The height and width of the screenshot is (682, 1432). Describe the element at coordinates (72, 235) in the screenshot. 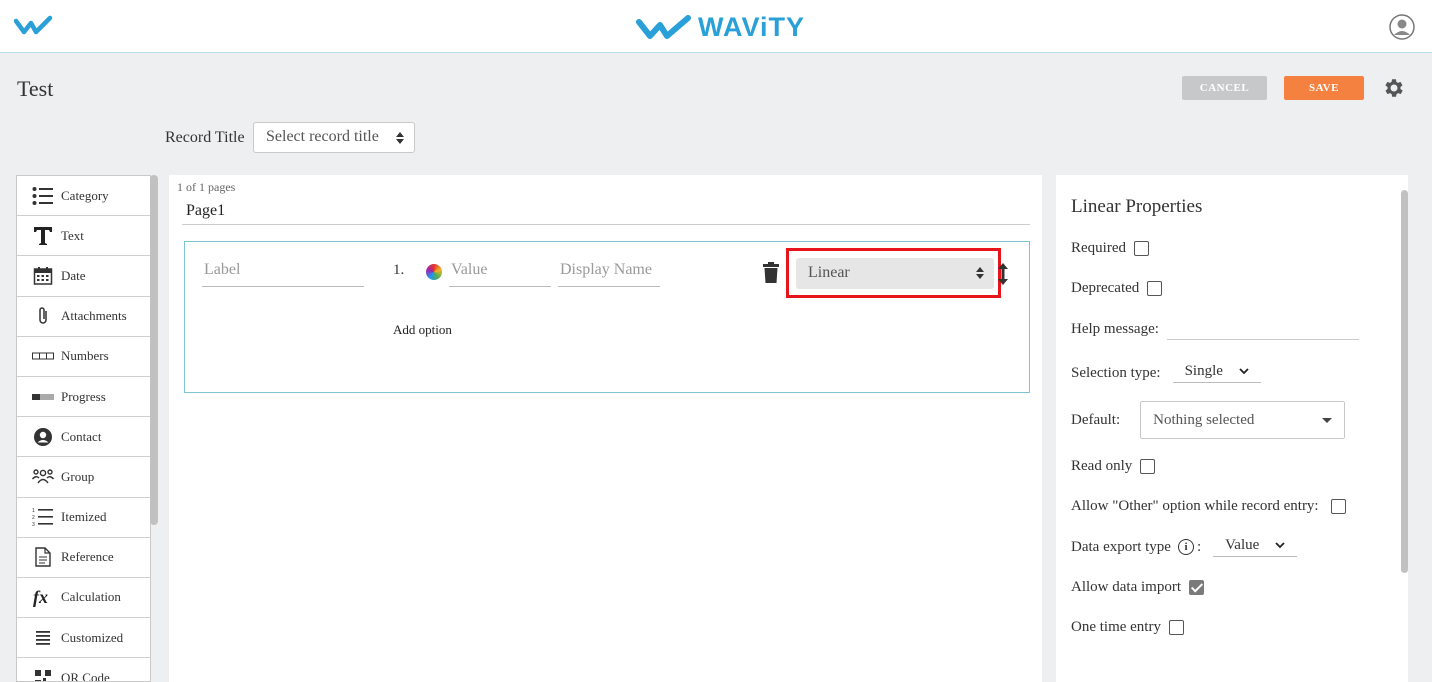

I see `palette-item-label: Text` at that location.